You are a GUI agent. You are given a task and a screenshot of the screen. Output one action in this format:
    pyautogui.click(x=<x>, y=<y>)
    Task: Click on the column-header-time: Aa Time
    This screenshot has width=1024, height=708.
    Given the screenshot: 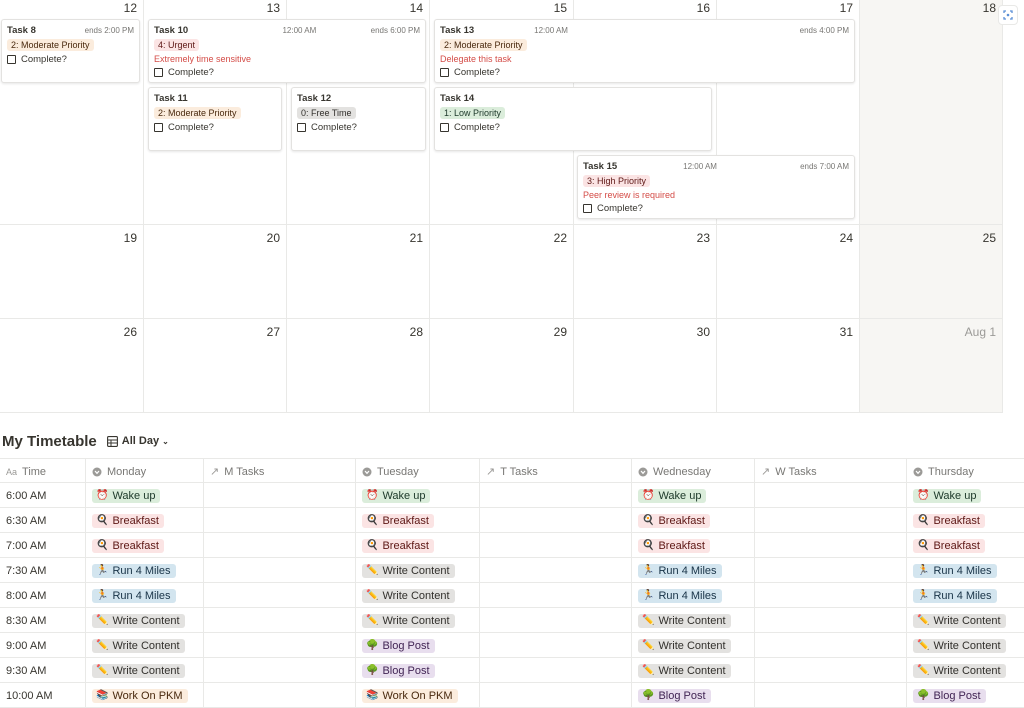 What is the action you would take?
    pyautogui.click(x=43, y=471)
    